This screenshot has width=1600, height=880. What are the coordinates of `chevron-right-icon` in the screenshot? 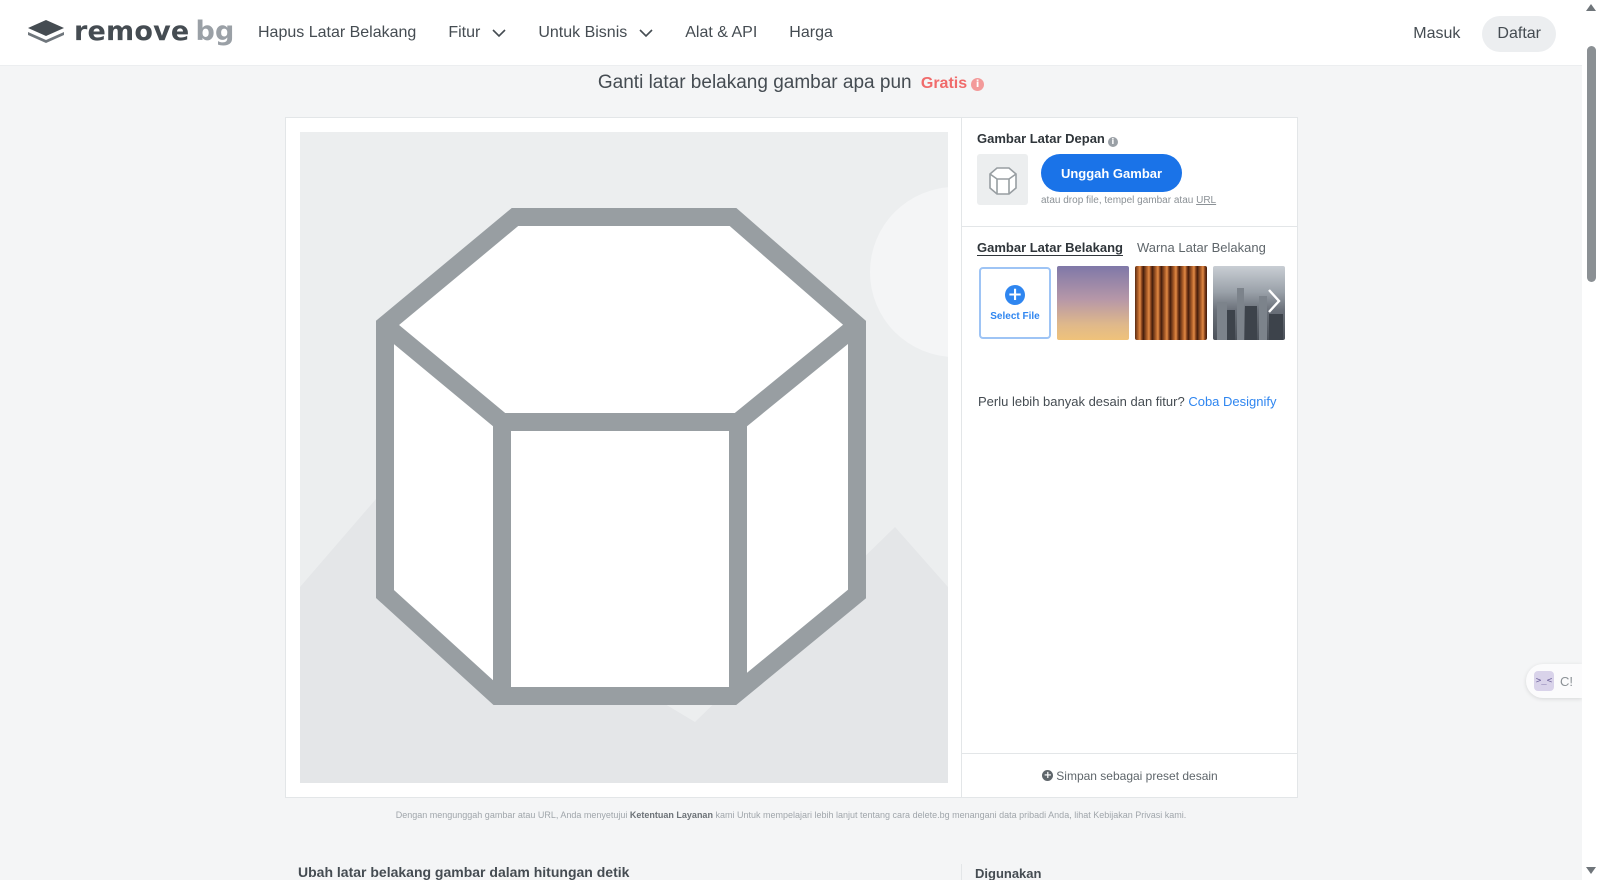 It's located at (1274, 301).